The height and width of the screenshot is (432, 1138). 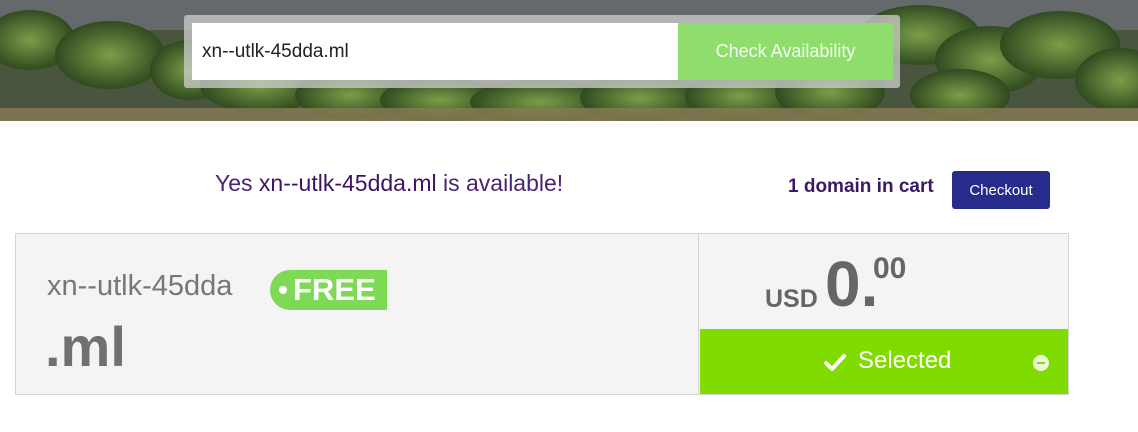 I want to click on selected-label: Selected, so click(x=905, y=360).